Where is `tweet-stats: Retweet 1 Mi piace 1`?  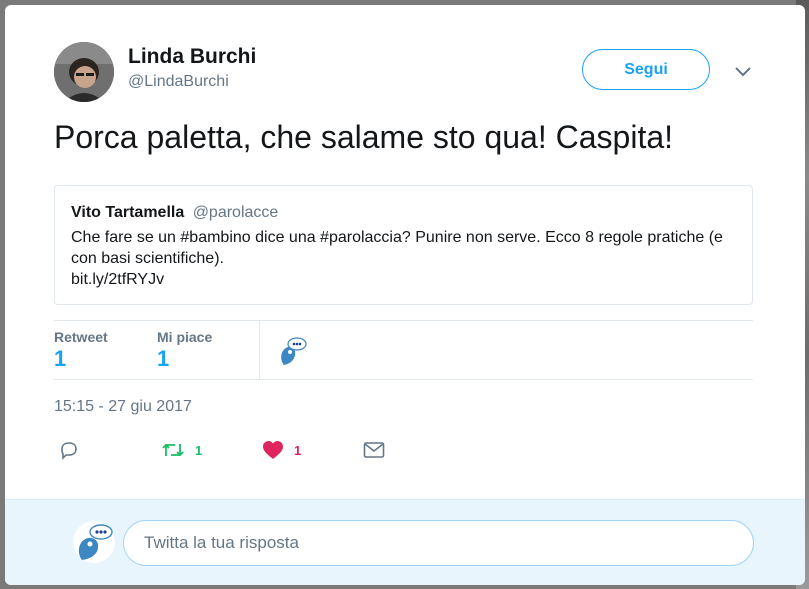 tweet-stats: Retweet 1 Mi piace 1 is located at coordinates (403, 350).